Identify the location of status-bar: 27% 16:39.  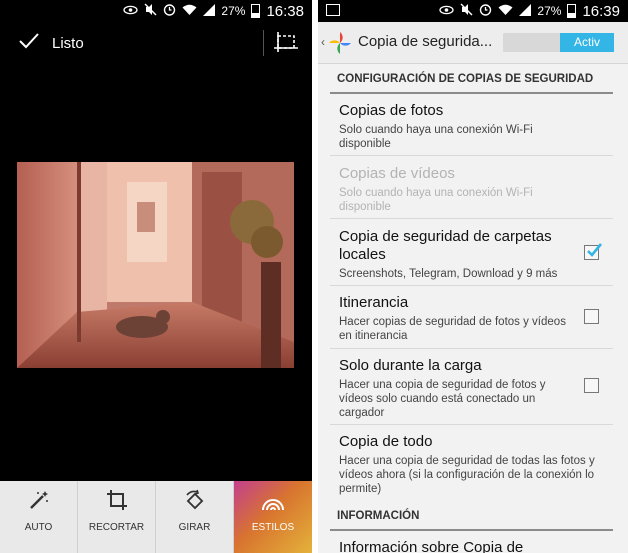
(473, 11).